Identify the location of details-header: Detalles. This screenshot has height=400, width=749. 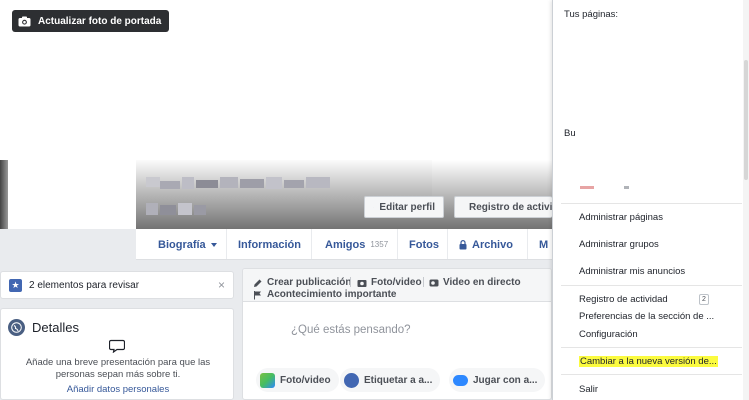
(43, 327).